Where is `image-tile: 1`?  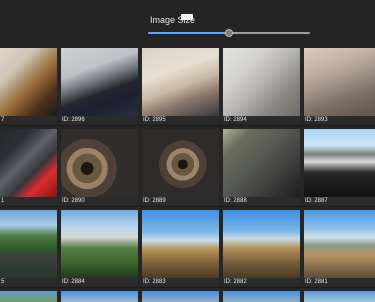
image-tile: 1 is located at coordinates (28, 167).